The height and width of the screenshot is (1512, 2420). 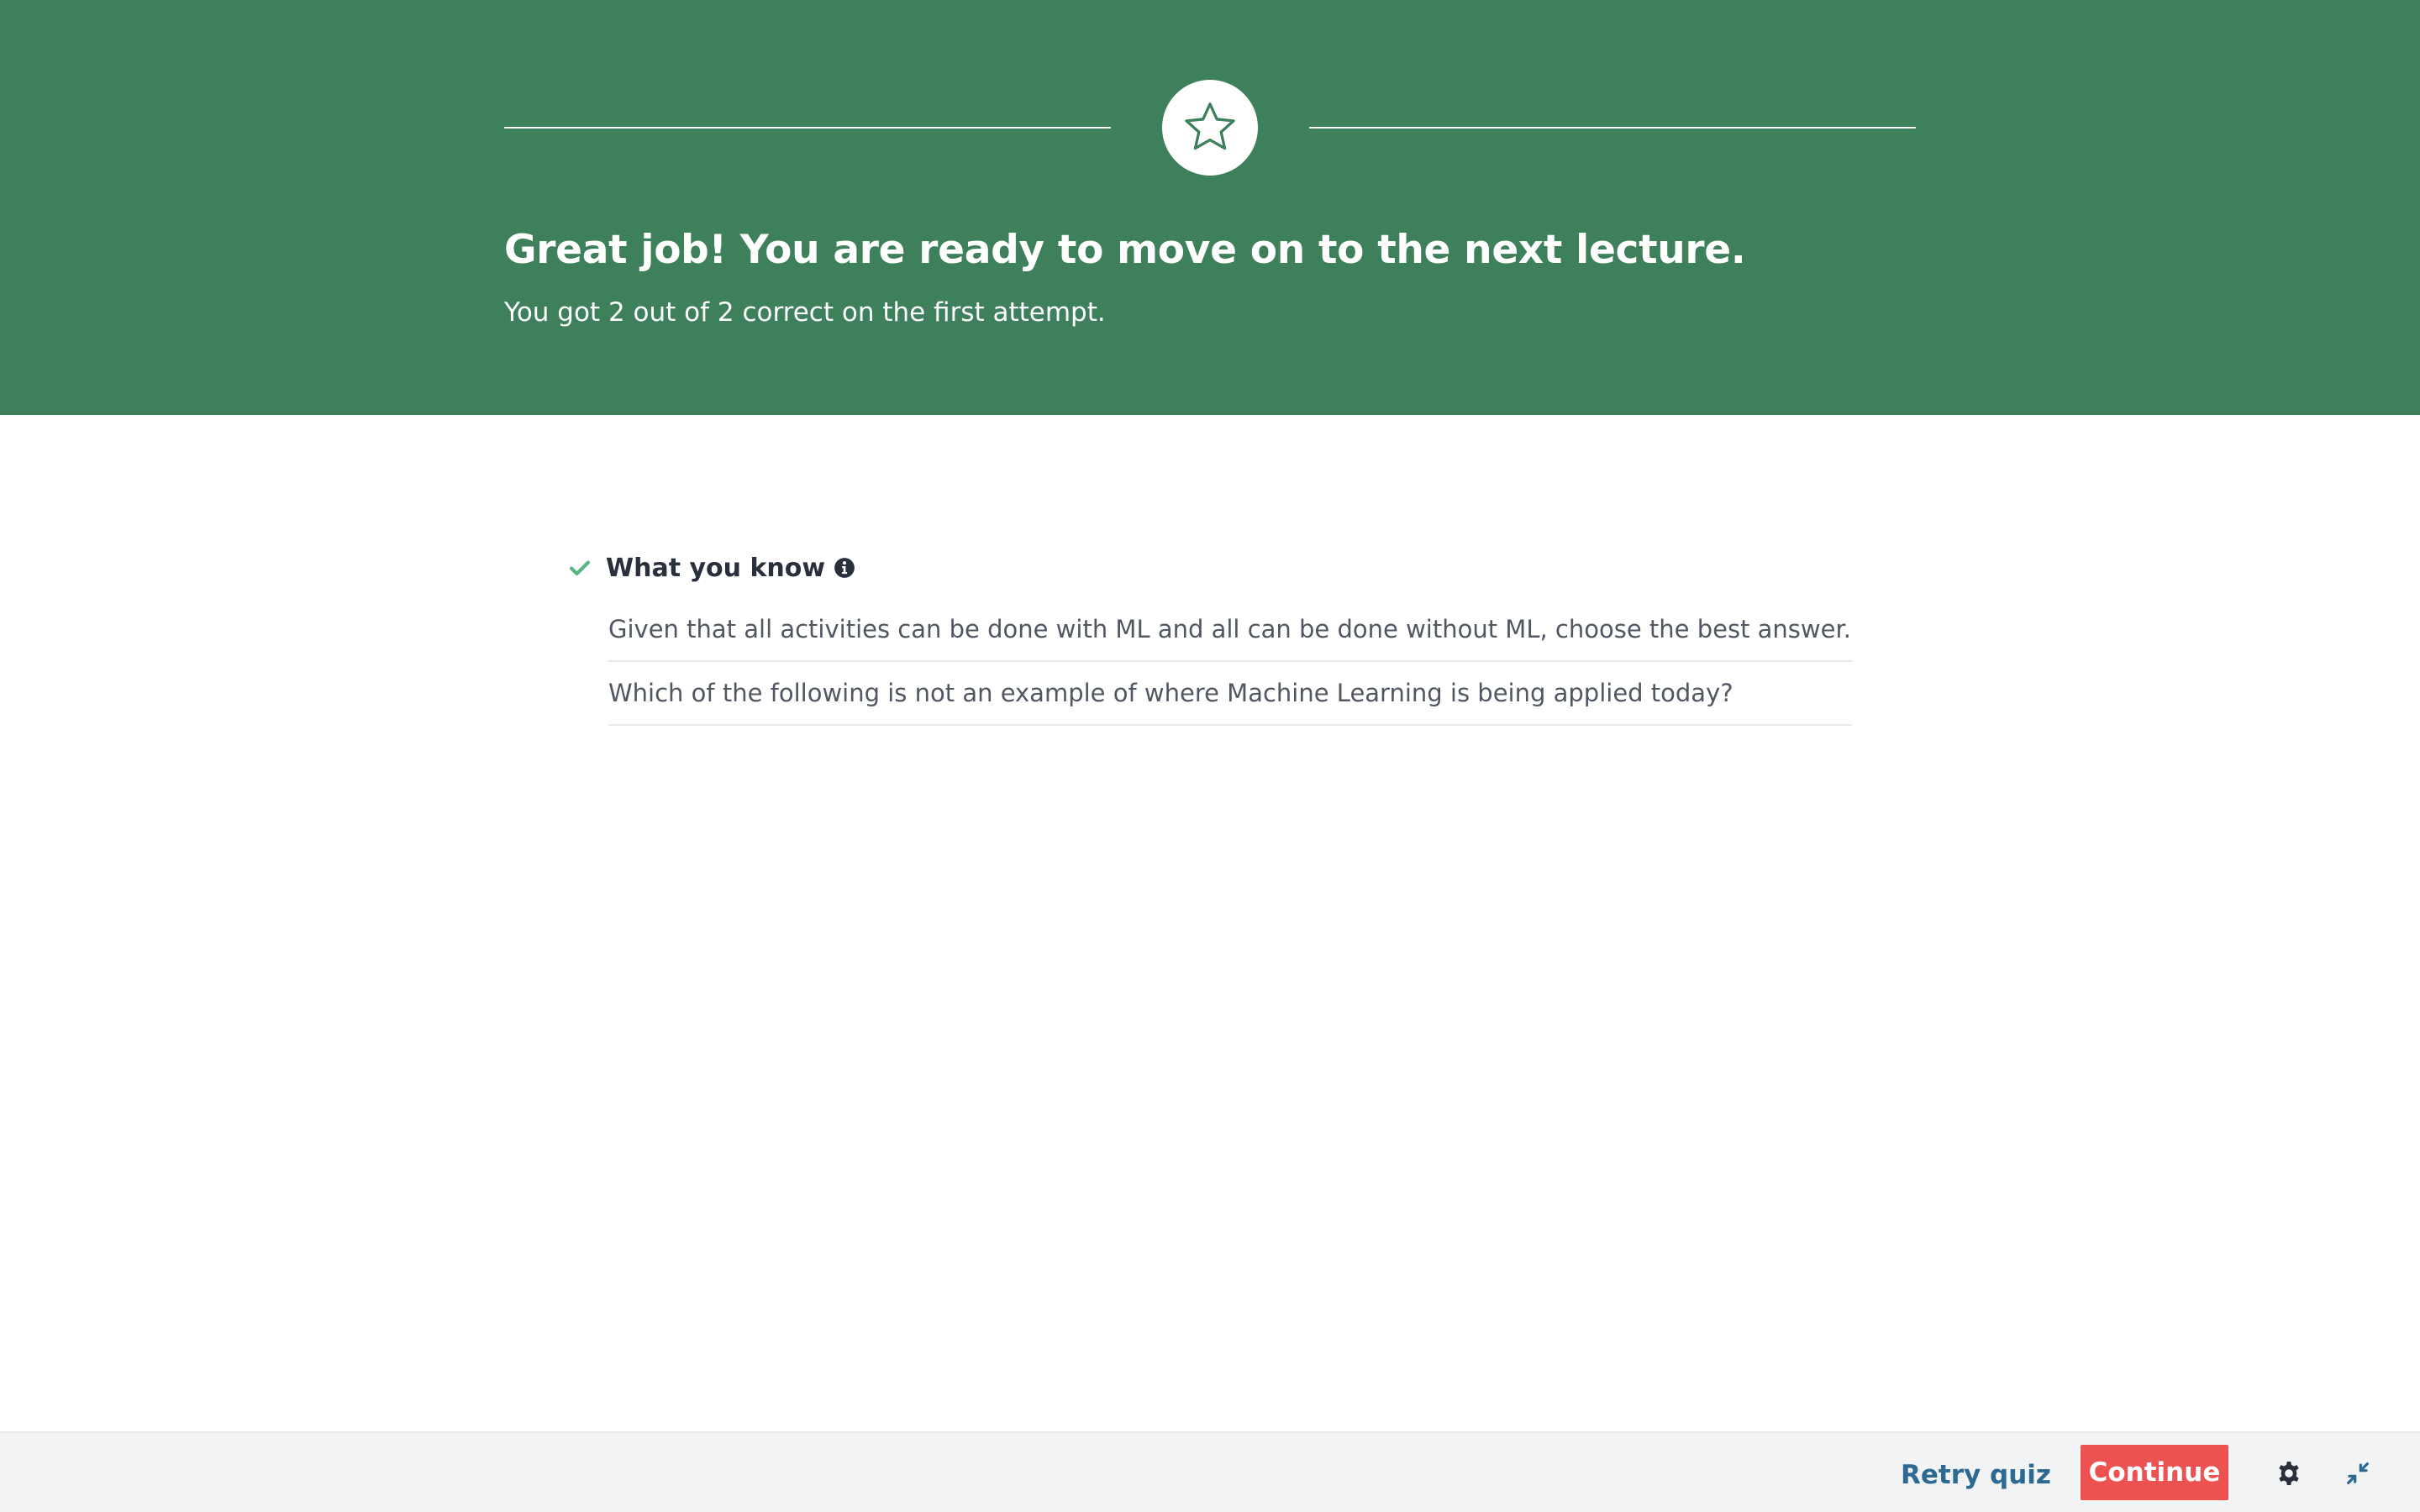 I want to click on gear-icon, so click(x=2289, y=1473).